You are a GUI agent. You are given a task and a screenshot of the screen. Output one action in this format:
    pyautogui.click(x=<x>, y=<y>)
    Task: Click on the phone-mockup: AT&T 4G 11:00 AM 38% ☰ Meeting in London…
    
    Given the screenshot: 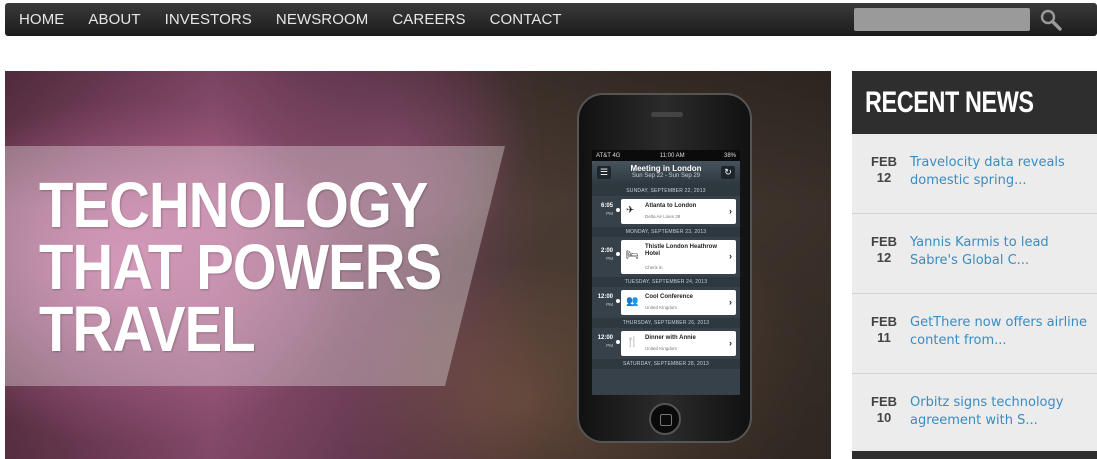 What is the action you would take?
    pyautogui.click(x=664, y=268)
    